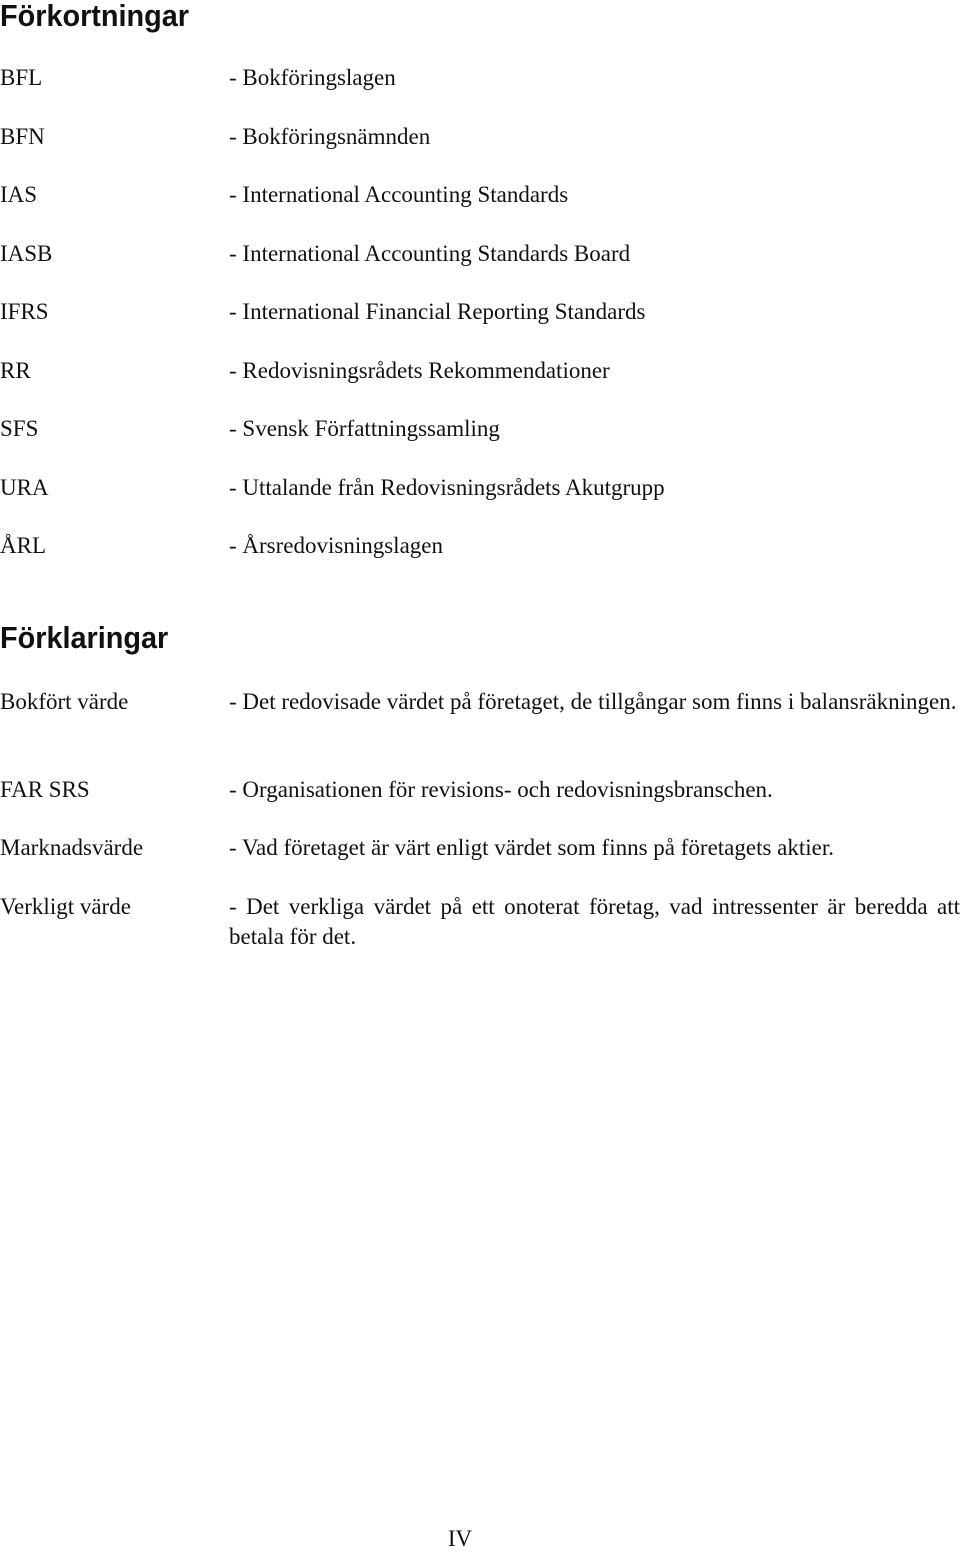 This screenshot has width=960, height=1554. I want to click on abbreviation-term: IASB, so click(26, 253).